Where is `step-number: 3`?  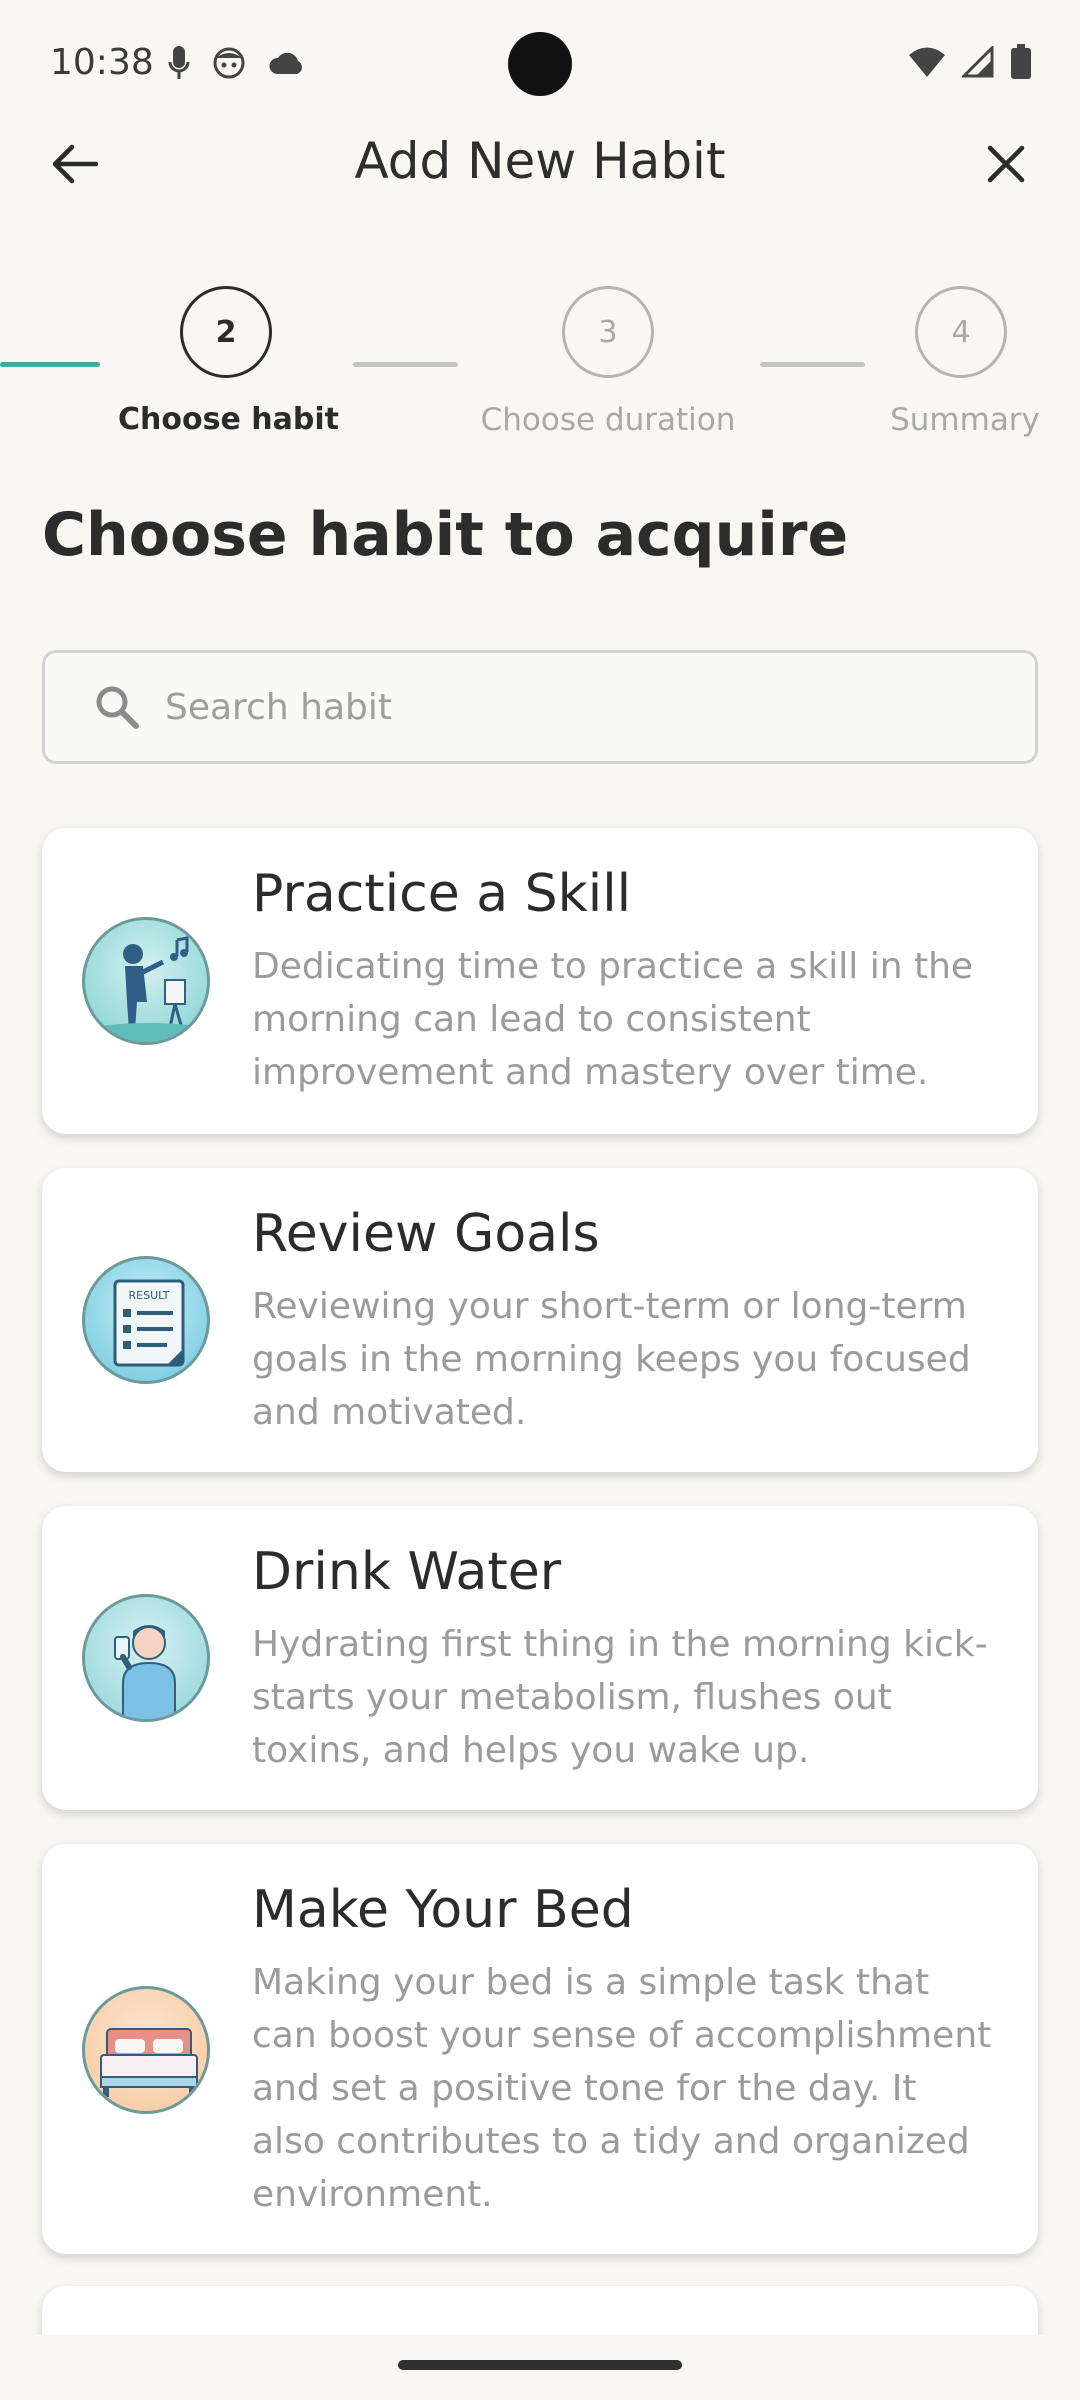
step-number: 3 is located at coordinates (608, 332).